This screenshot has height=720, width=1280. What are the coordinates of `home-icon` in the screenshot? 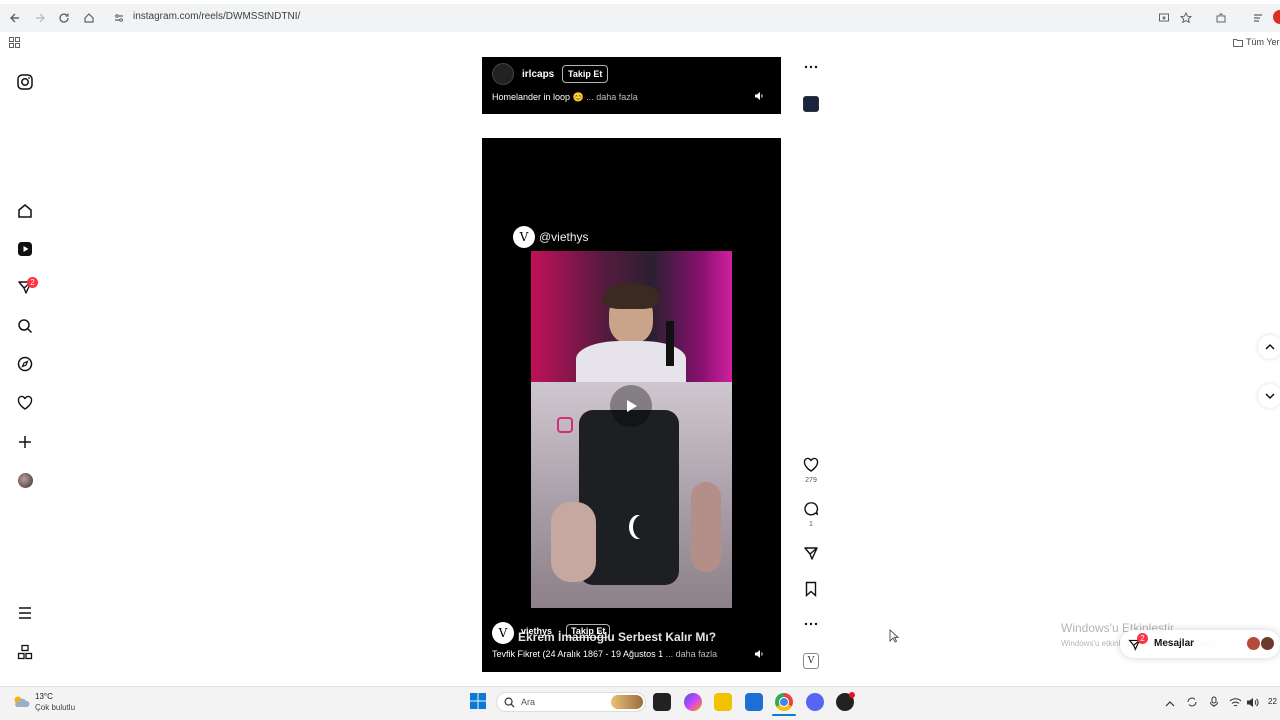 It's located at (89, 18).